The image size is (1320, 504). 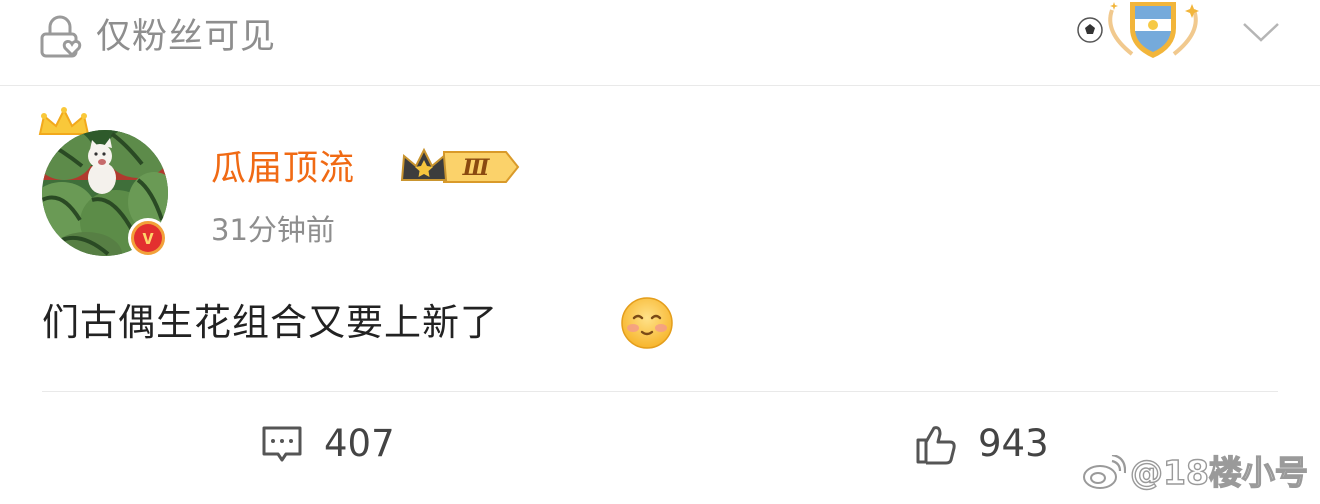 I want to click on weibo-logo-icon, so click(x=1104, y=472).